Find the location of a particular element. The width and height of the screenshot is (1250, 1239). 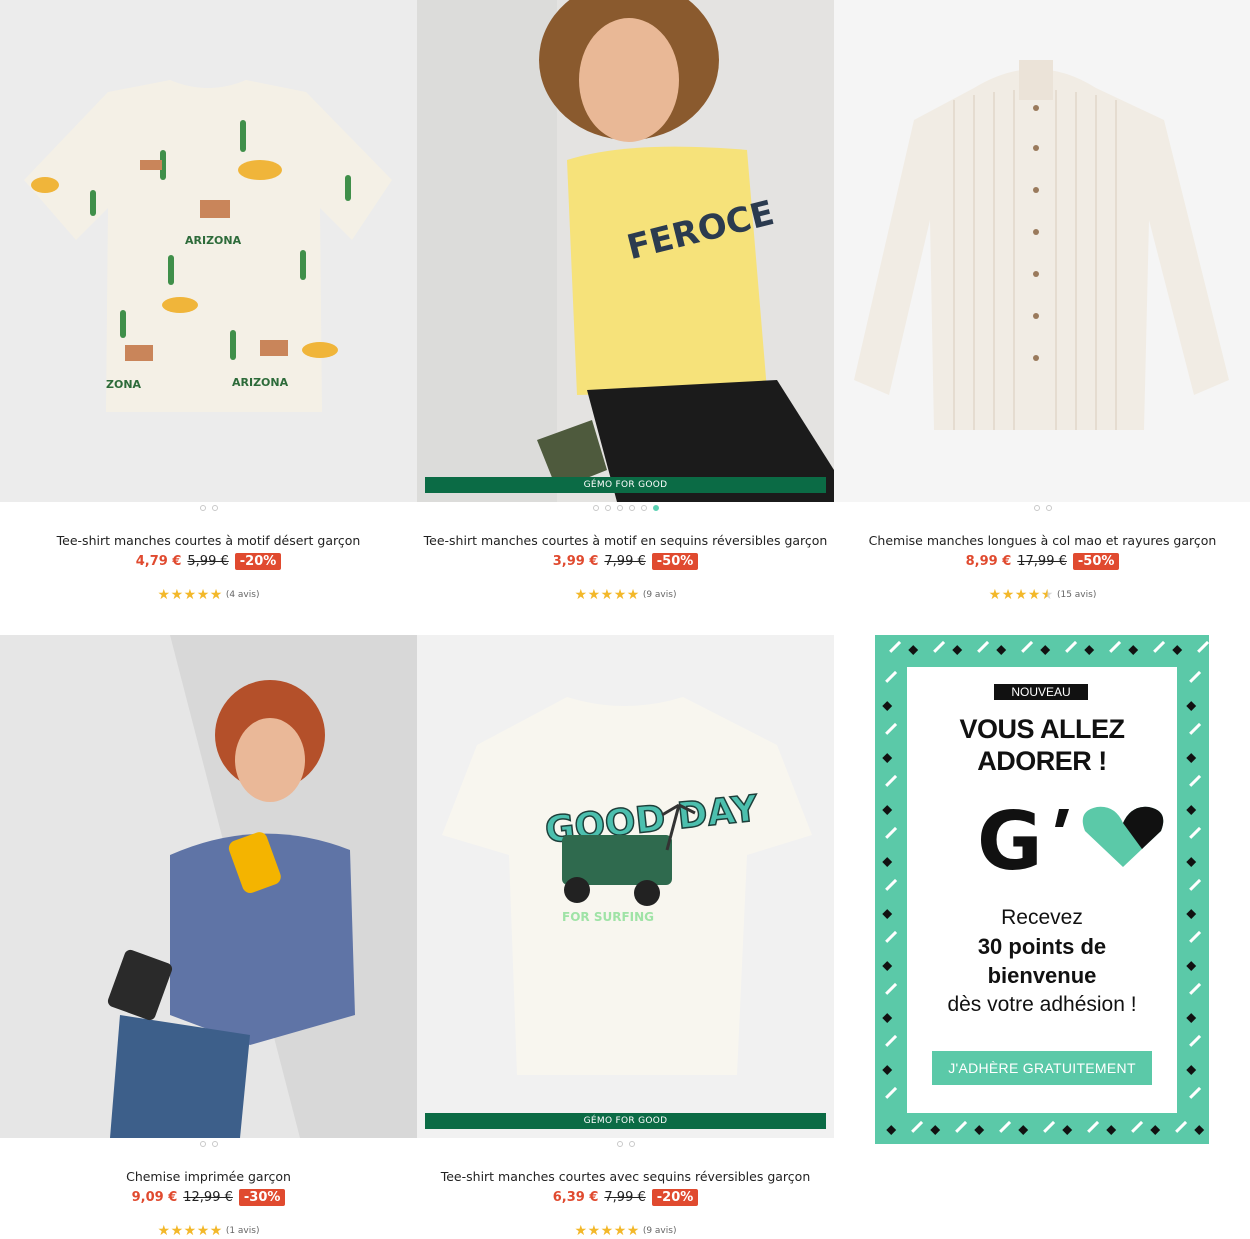

product-price: 4,79 € 5,99 € -20% is located at coordinates (208, 561).